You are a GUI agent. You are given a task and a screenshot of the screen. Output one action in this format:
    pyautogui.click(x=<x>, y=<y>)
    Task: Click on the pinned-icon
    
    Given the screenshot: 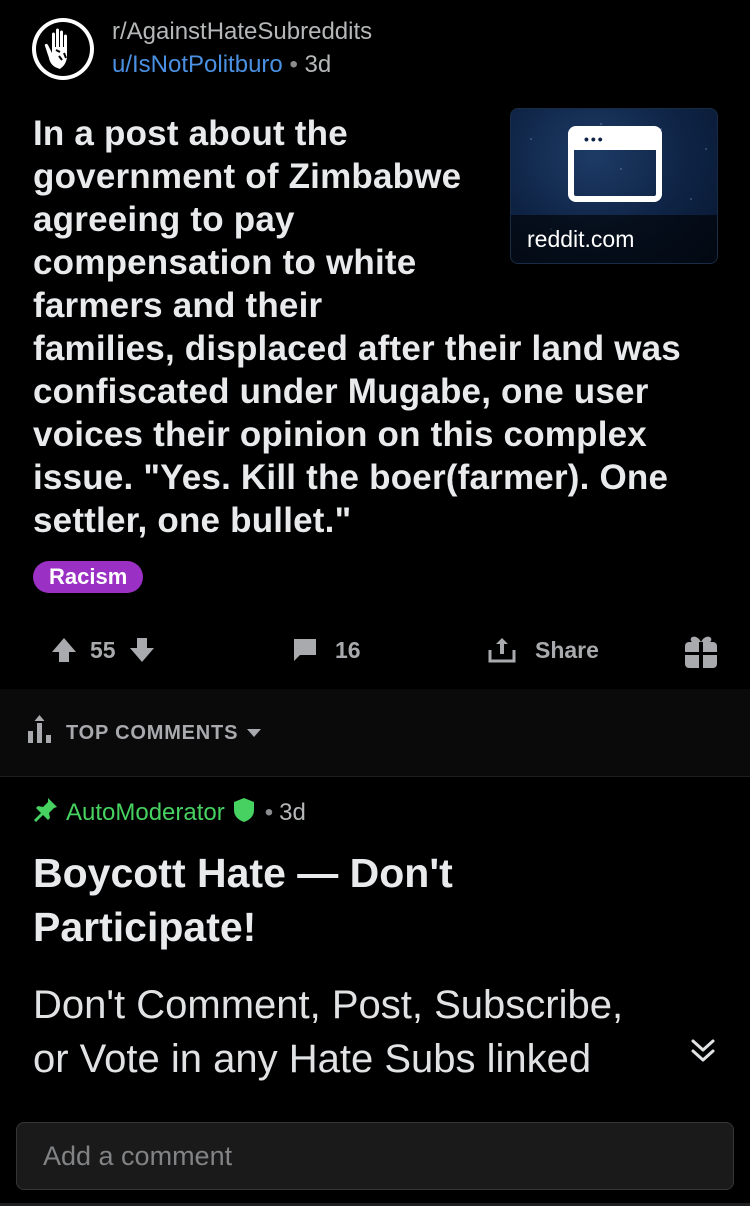 What is the action you would take?
    pyautogui.click(x=45, y=813)
    